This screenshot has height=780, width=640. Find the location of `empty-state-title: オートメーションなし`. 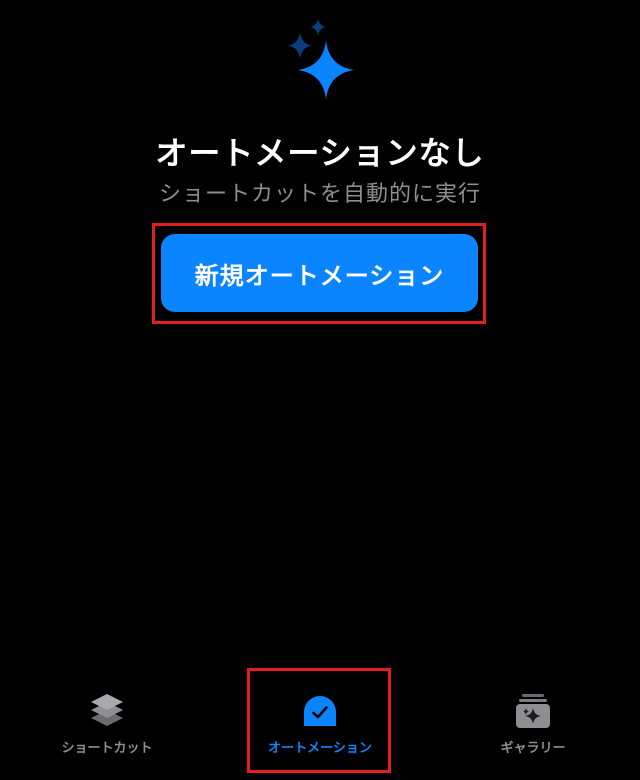

empty-state-title: オートメーションなし is located at coordinates (320, 153).